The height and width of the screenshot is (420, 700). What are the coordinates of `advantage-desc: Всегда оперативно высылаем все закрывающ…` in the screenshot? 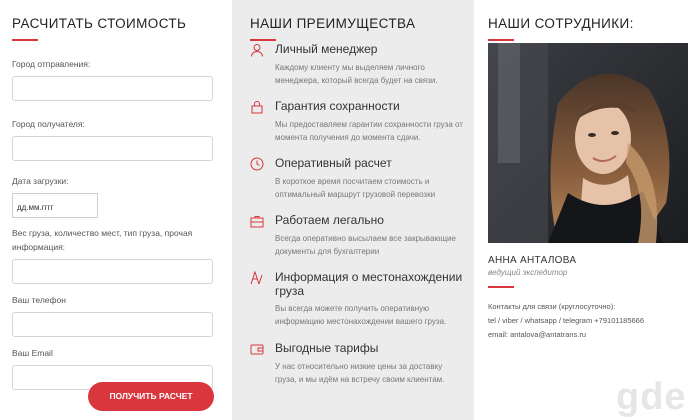 It's located at (365, 245).